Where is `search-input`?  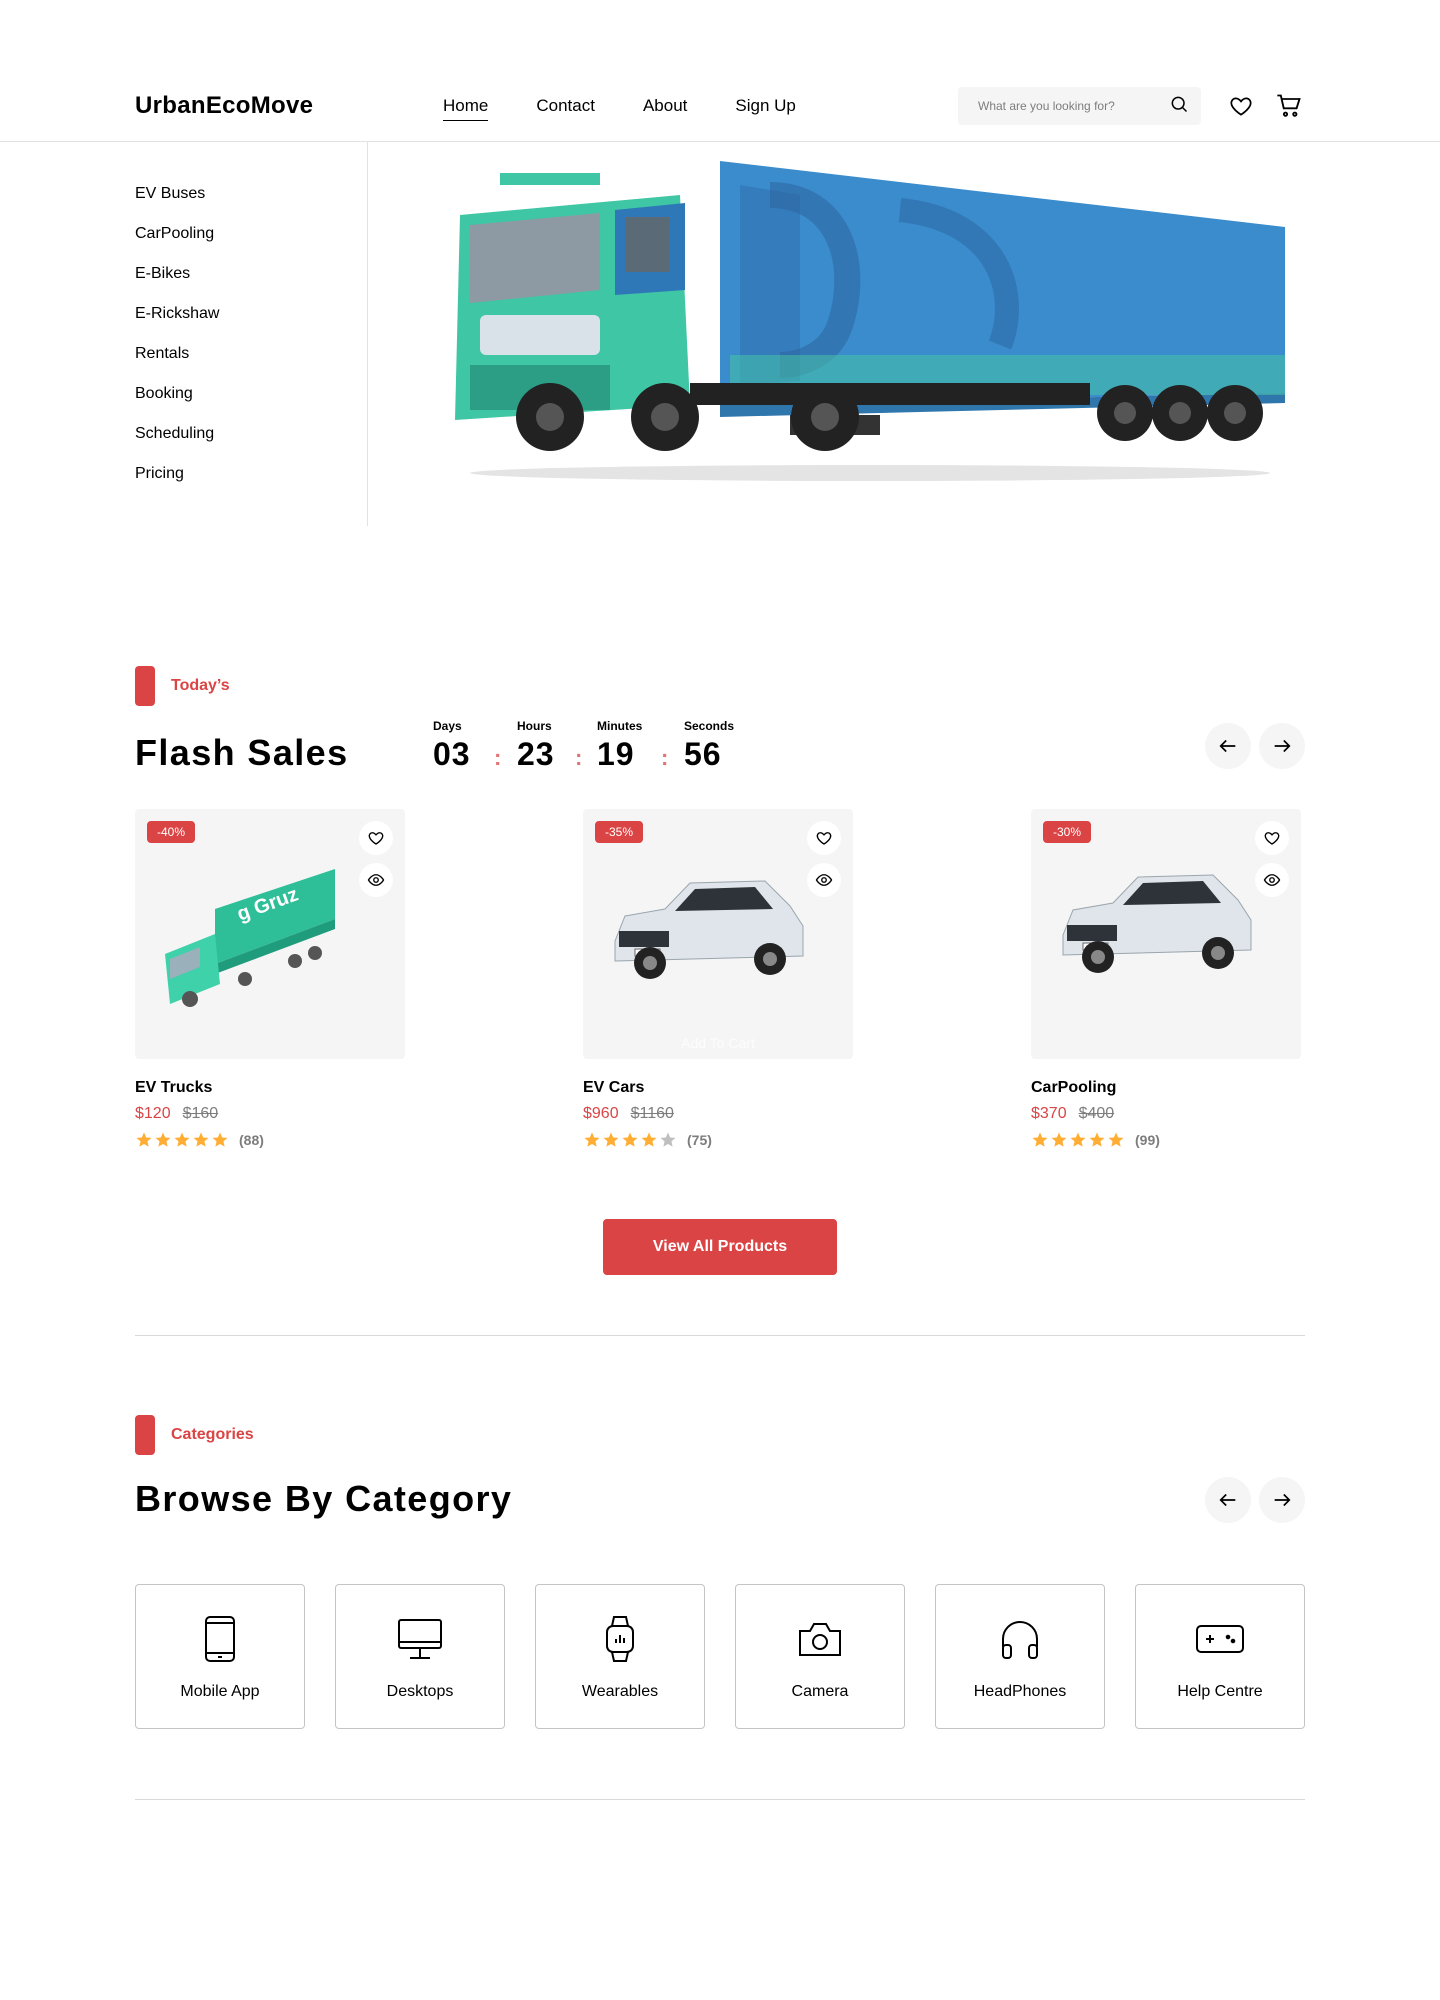
search-input is located at coordinates (1073, 106).